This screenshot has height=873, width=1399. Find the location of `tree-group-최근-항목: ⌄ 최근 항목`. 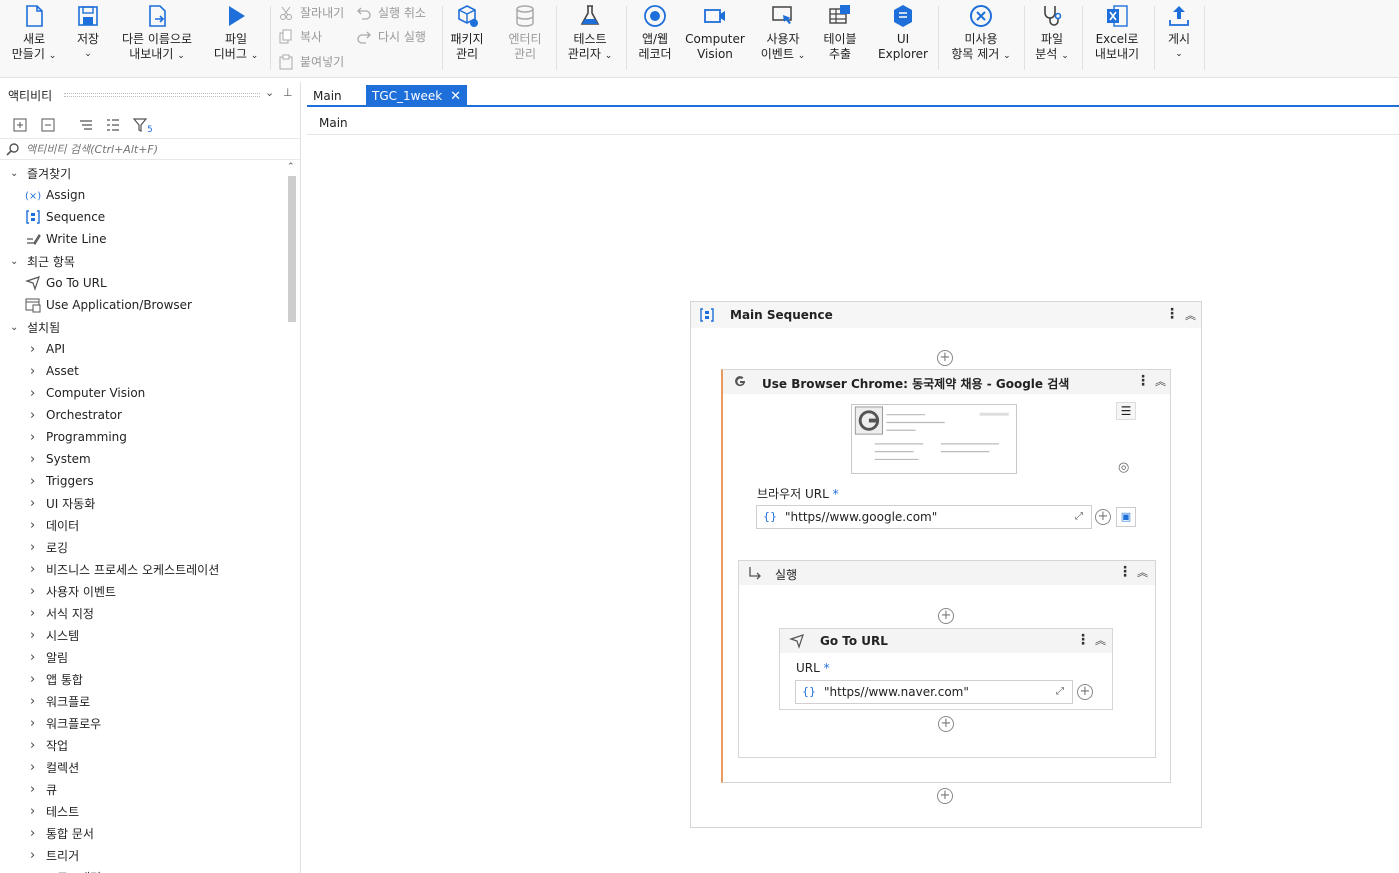

tree-group-최근-항목: ⌄ 최근 항목 is located at coordinates (142, 261).